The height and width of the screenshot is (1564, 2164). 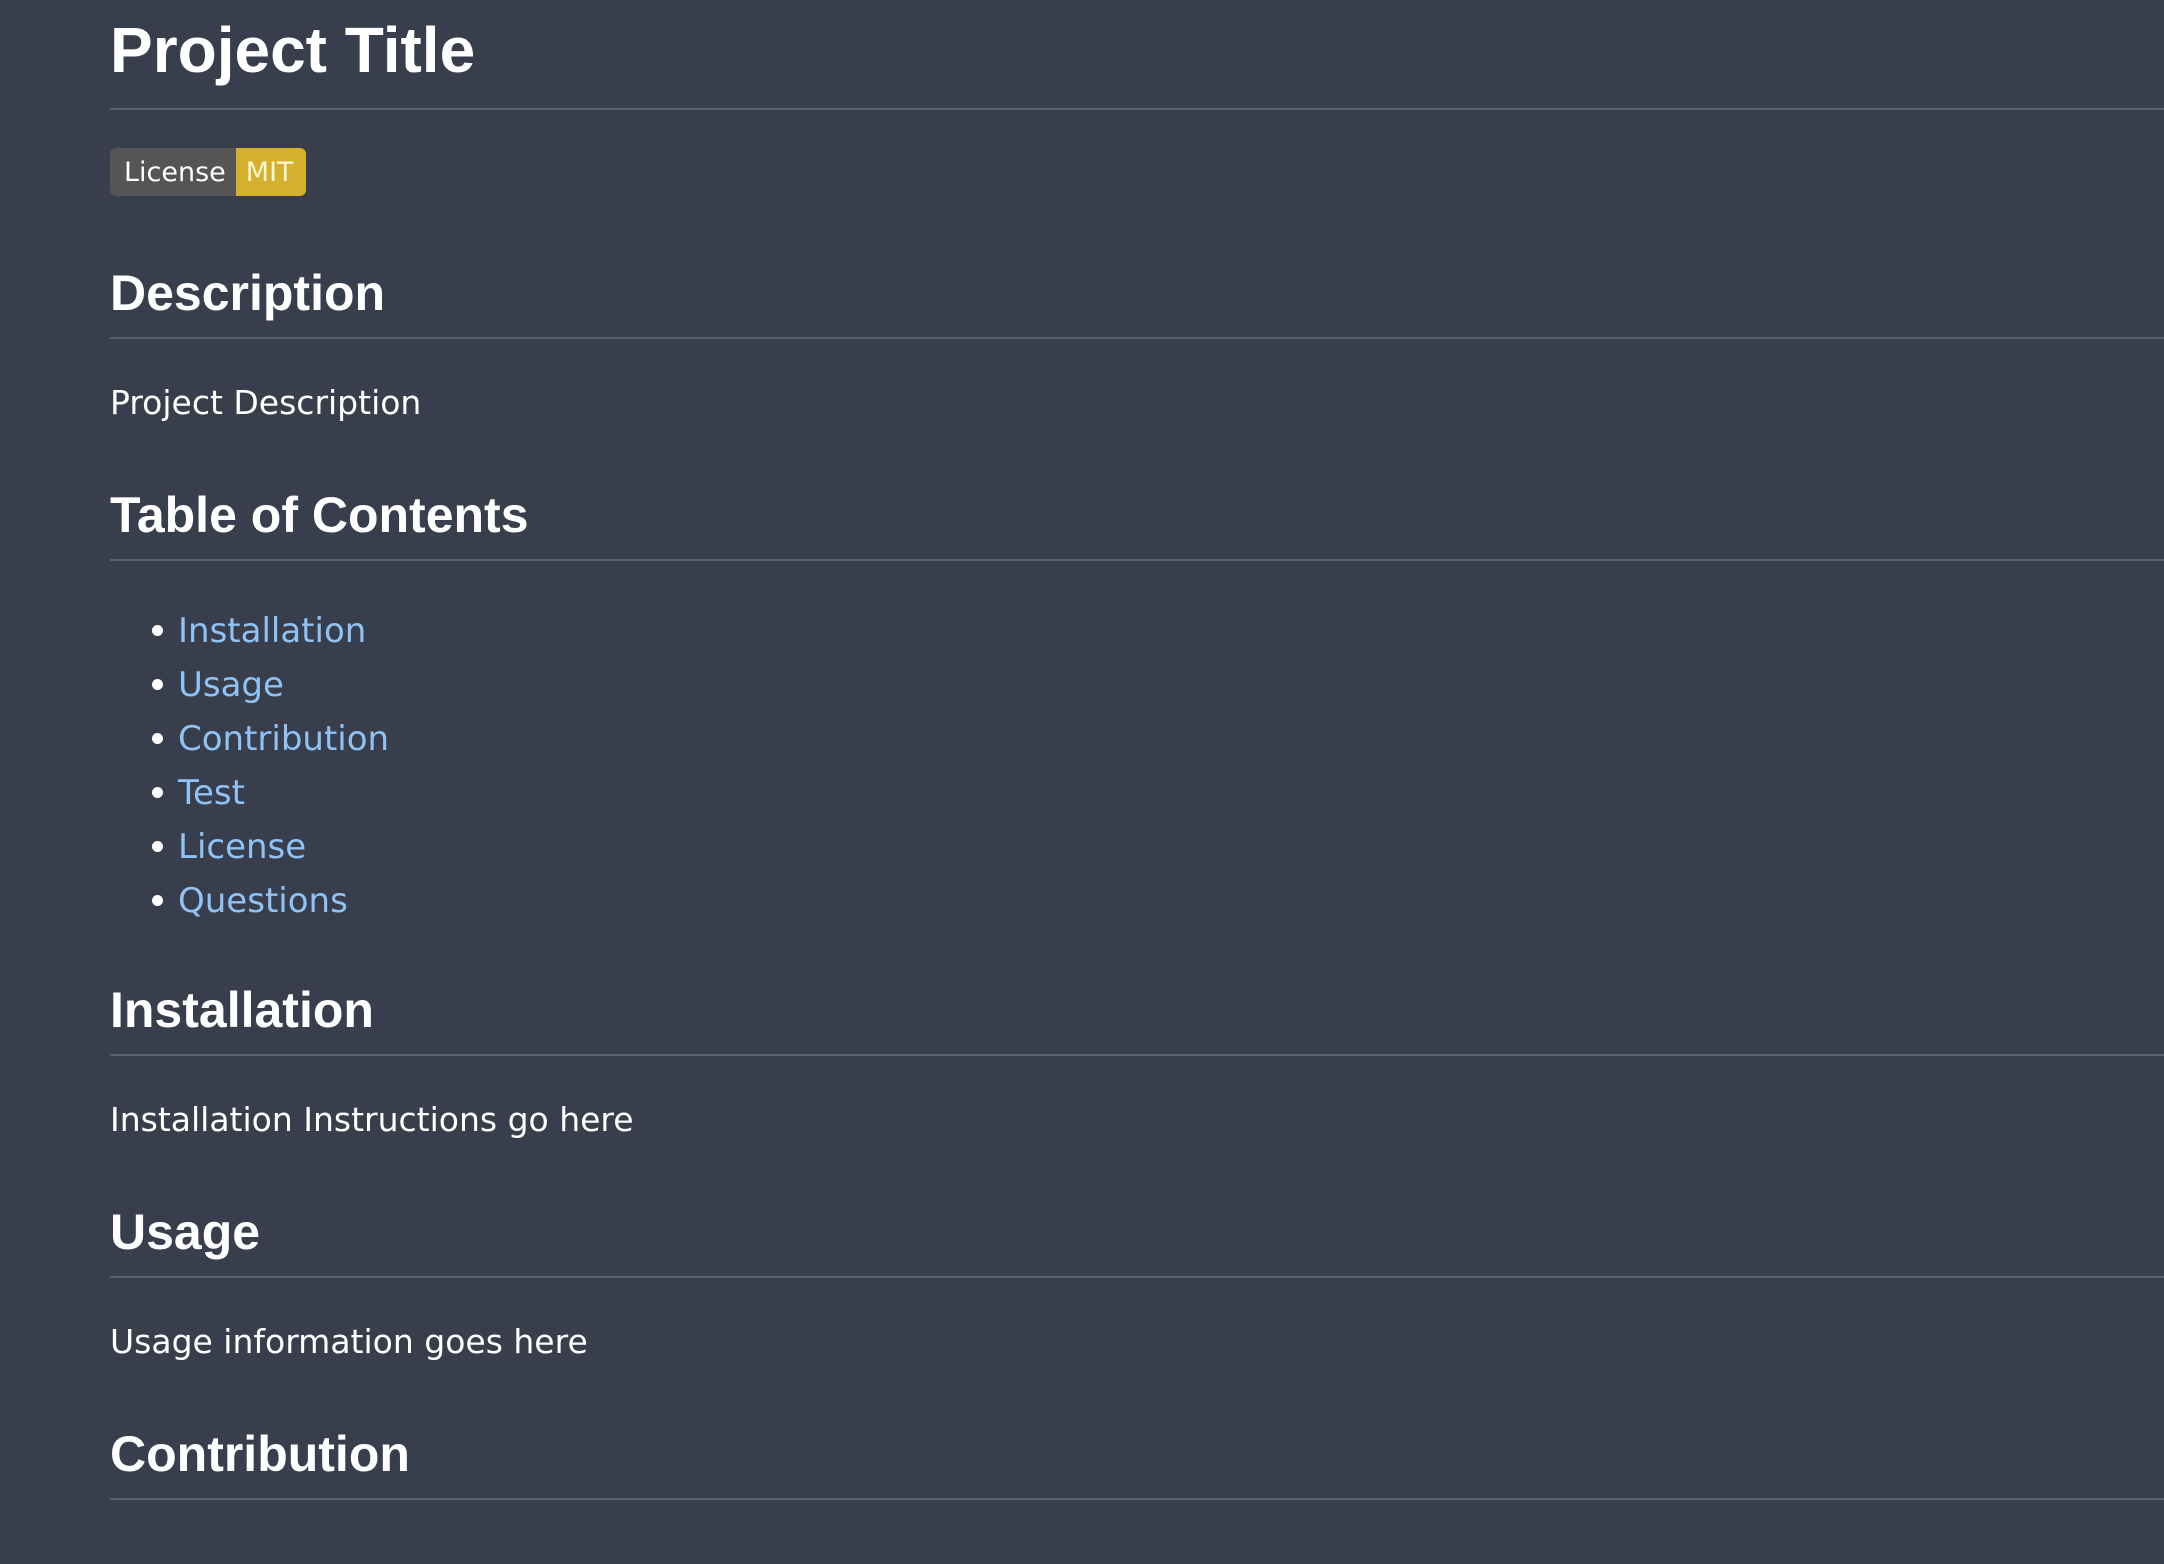 I want to click on toc-link-license: License, so click(x=242, y=847).